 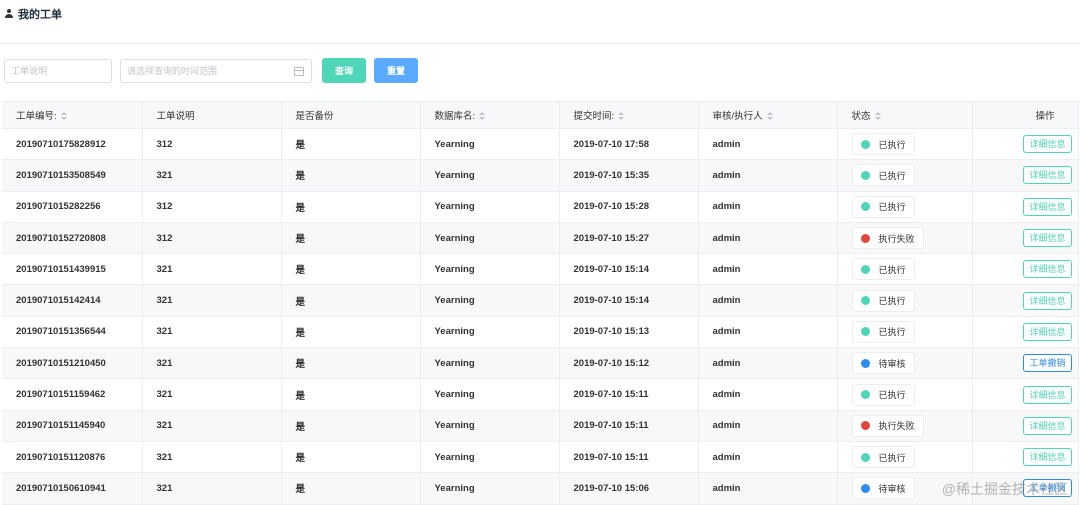 I want to click on page-header: 我的工单, so click(x=540, y=22).